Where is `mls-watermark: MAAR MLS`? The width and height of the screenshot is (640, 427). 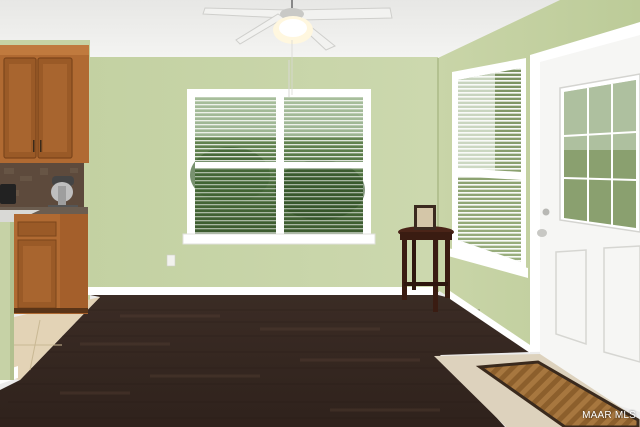 mls-watermark: MAAR MLS is located at coordinates (609, 415).